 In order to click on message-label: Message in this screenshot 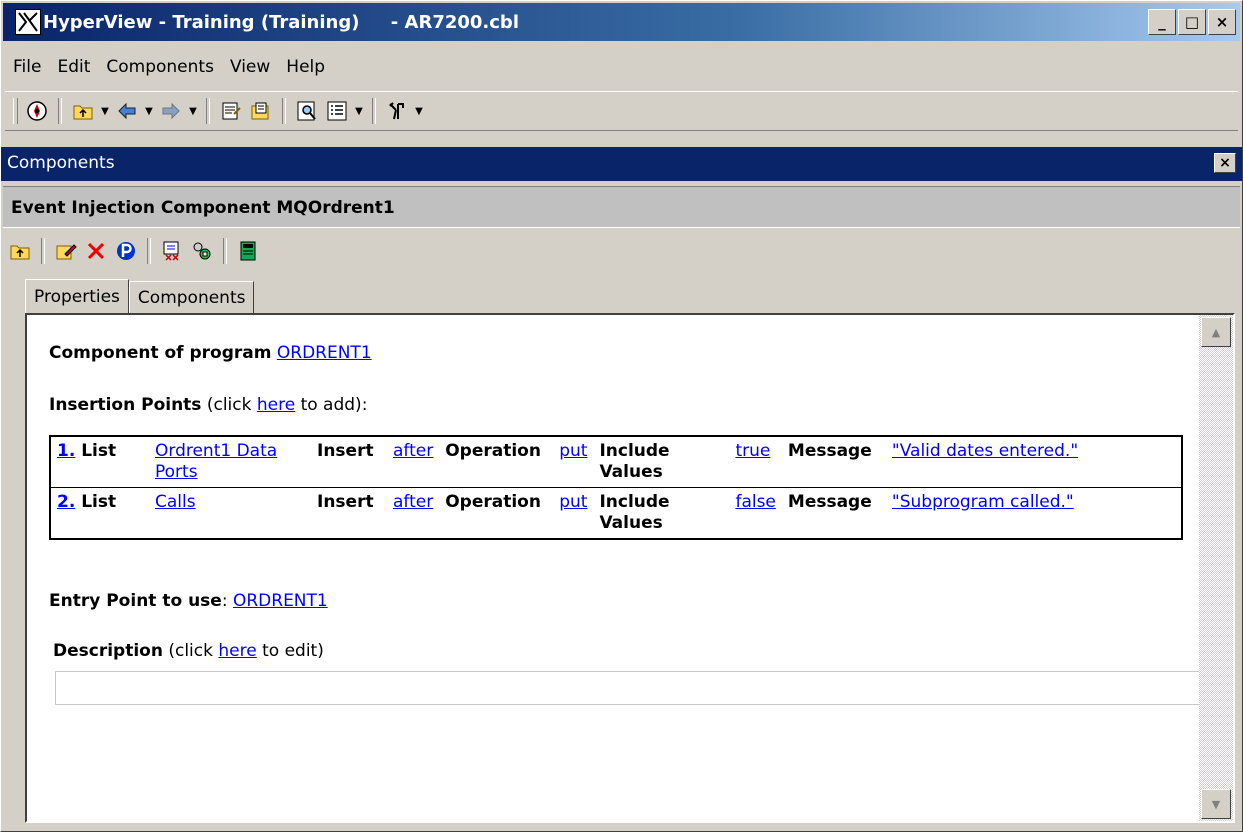, I will do `click(829, 502)`.